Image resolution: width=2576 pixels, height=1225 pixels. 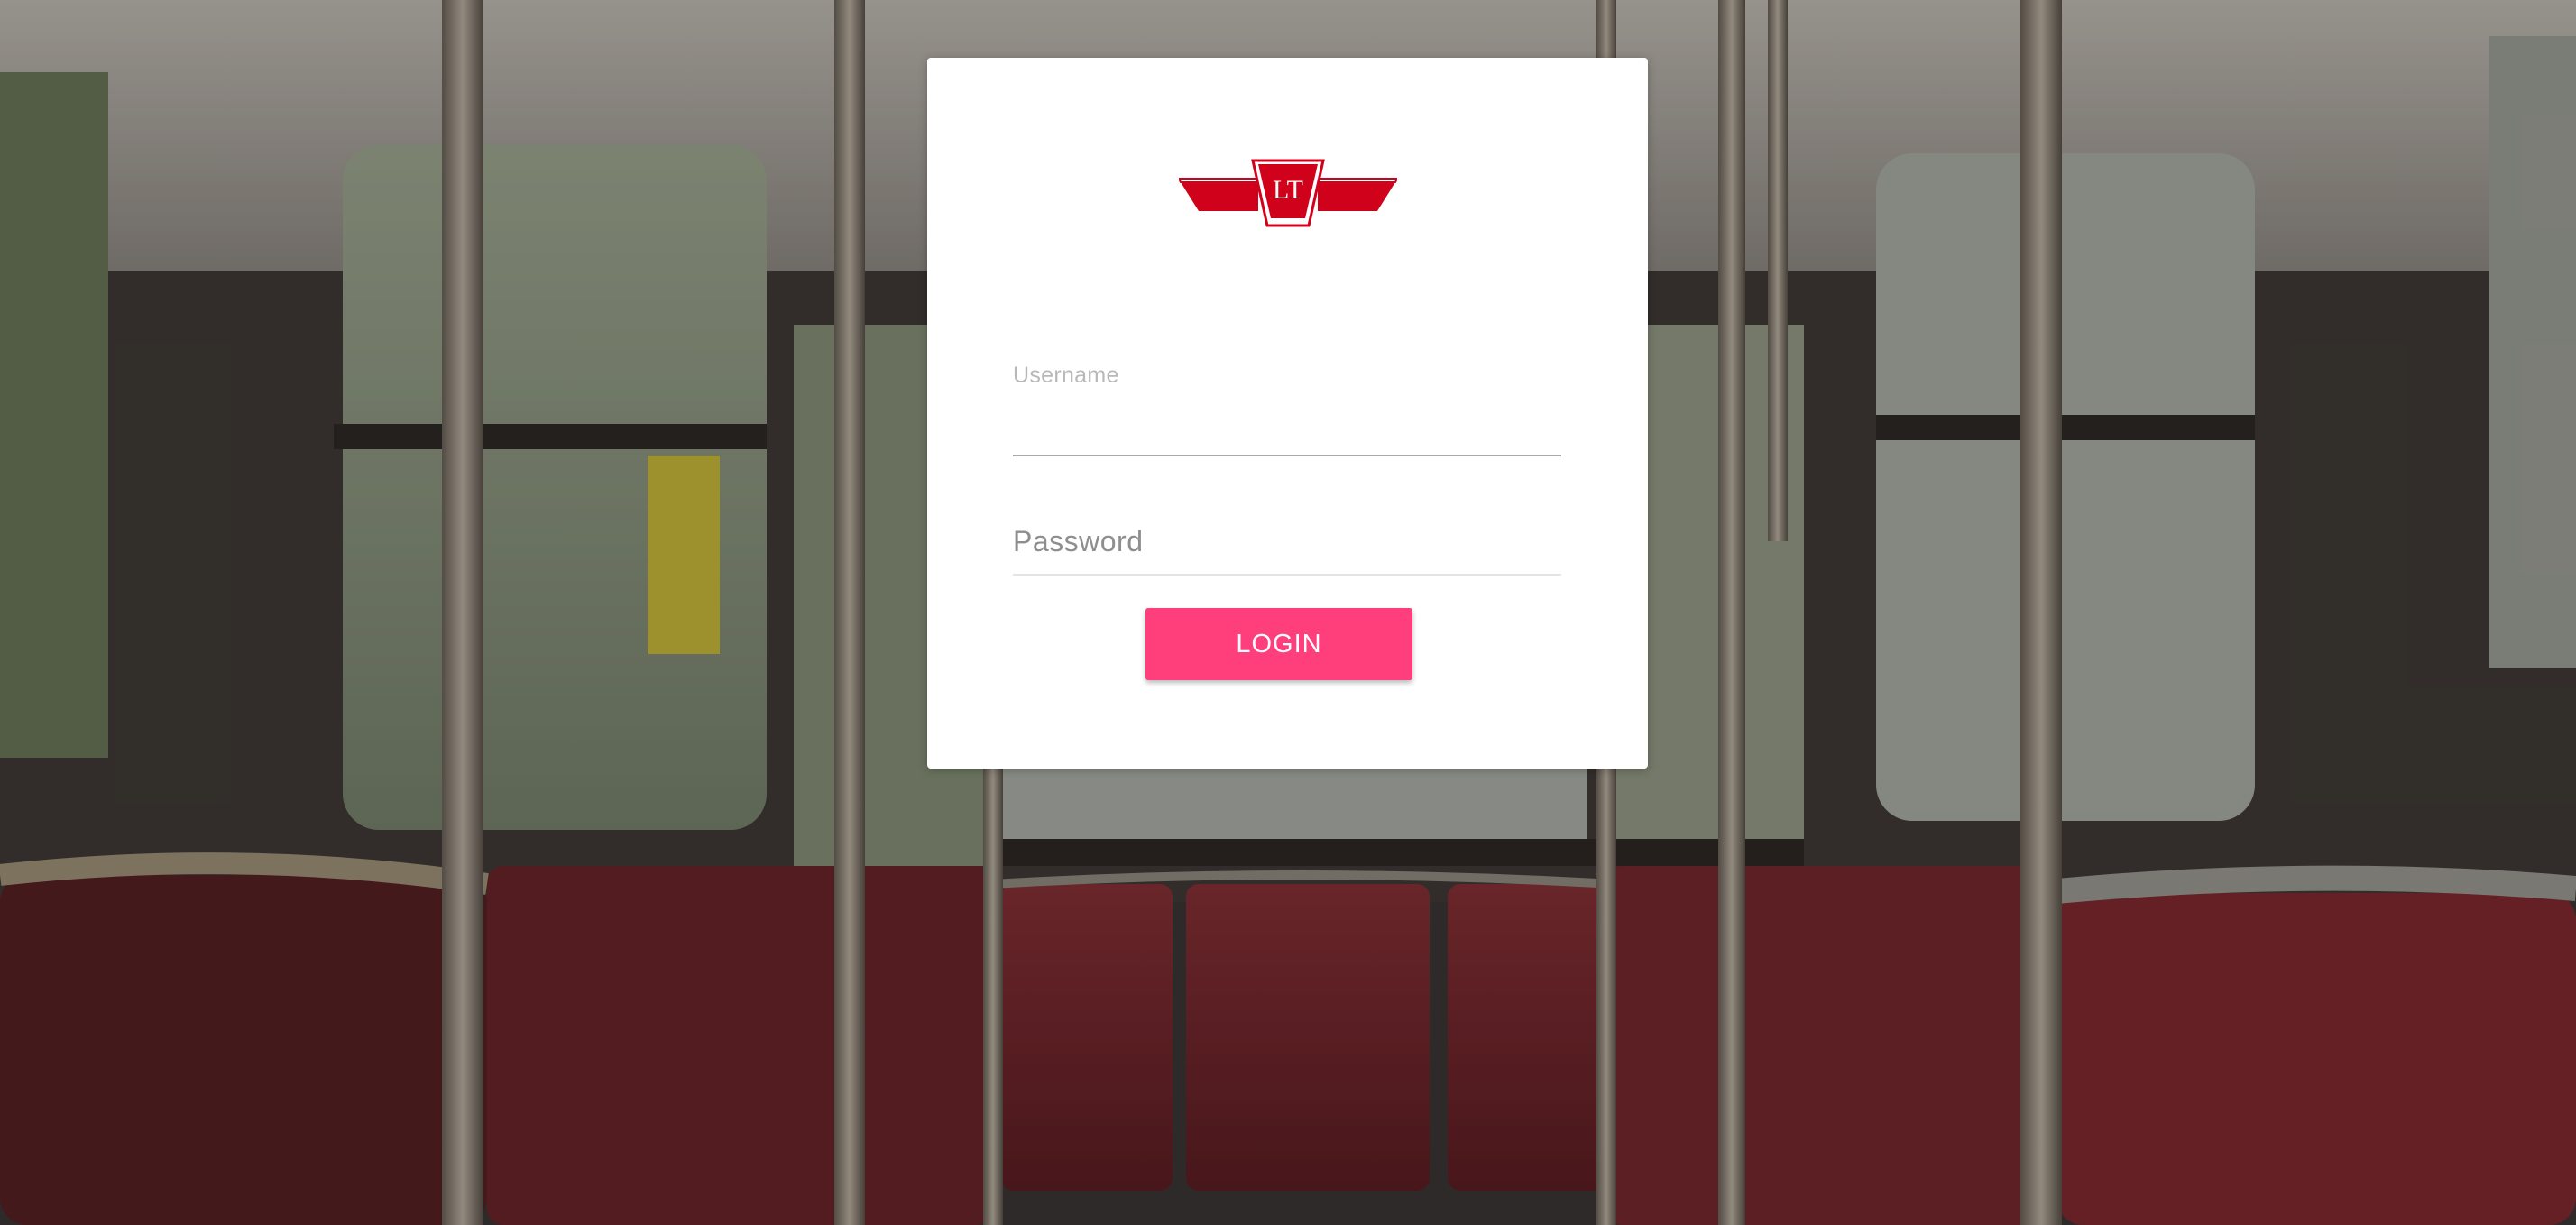 I want to click on ttc-logo: LT, so click(x=1288, y=193).